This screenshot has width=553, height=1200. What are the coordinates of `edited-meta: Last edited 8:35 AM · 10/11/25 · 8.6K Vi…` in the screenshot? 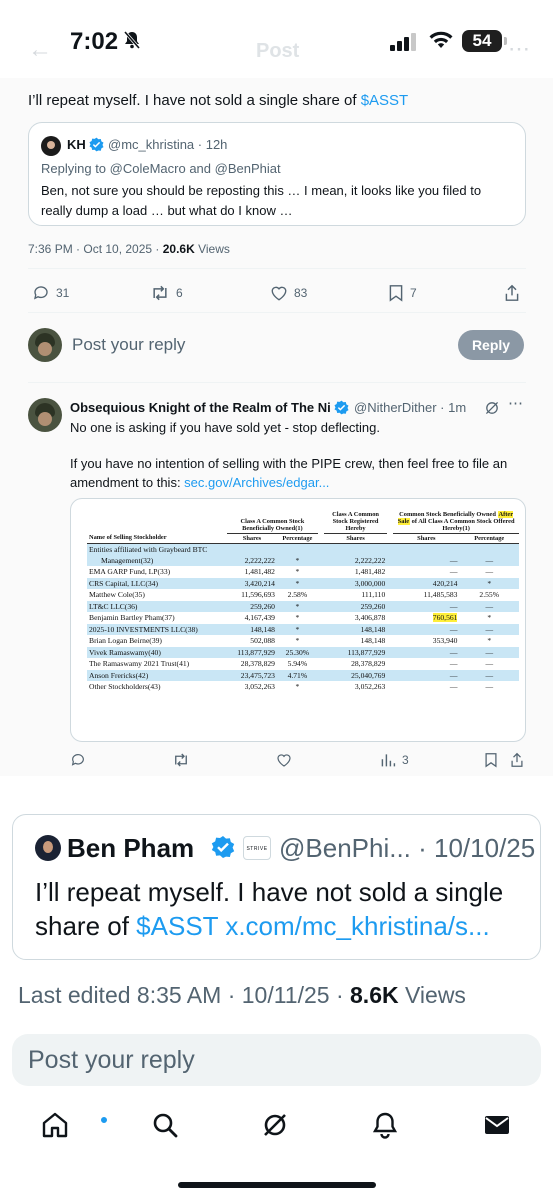 It's located at (242, 995).